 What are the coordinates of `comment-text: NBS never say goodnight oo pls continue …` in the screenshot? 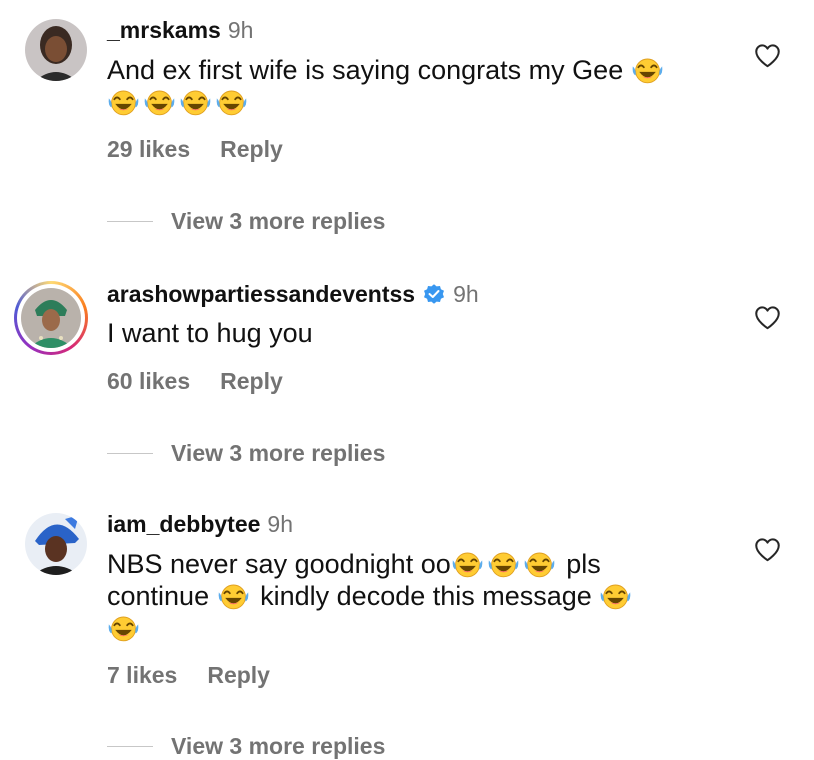 It's located at (417, 596).